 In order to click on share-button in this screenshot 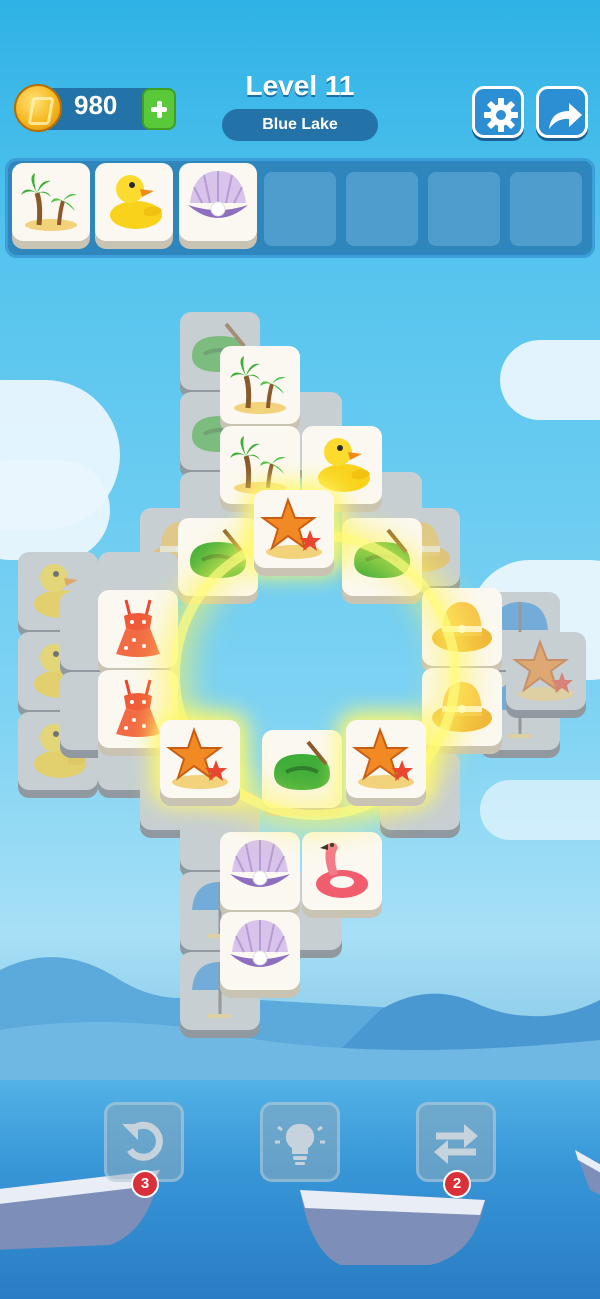, I will do `click(562, 112)`.